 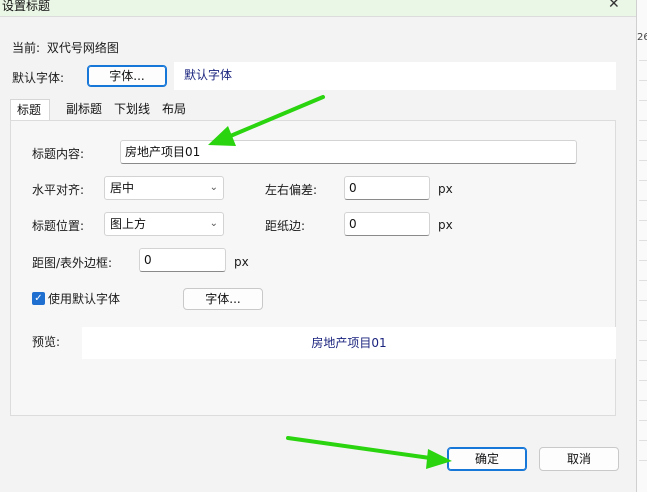 I want to click on tab-layout: 布局, so click(x=178, y=109).